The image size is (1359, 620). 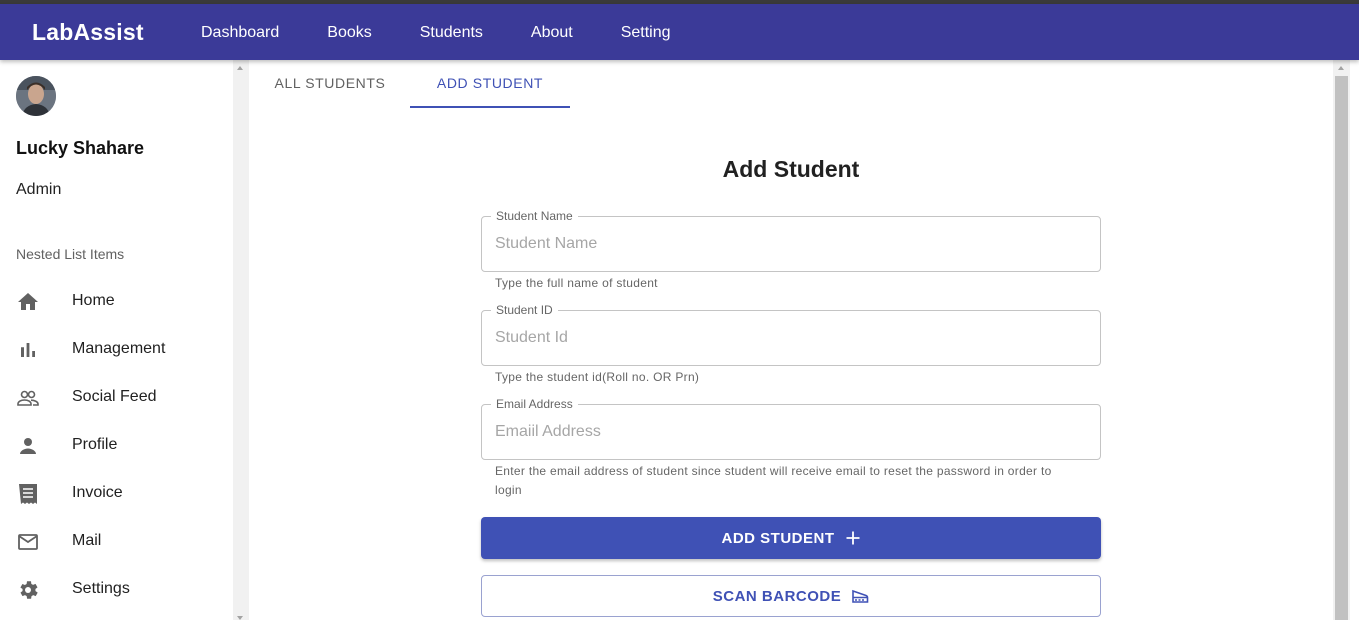 I want to click on window-right-edge, so click(x=1354, y=340).